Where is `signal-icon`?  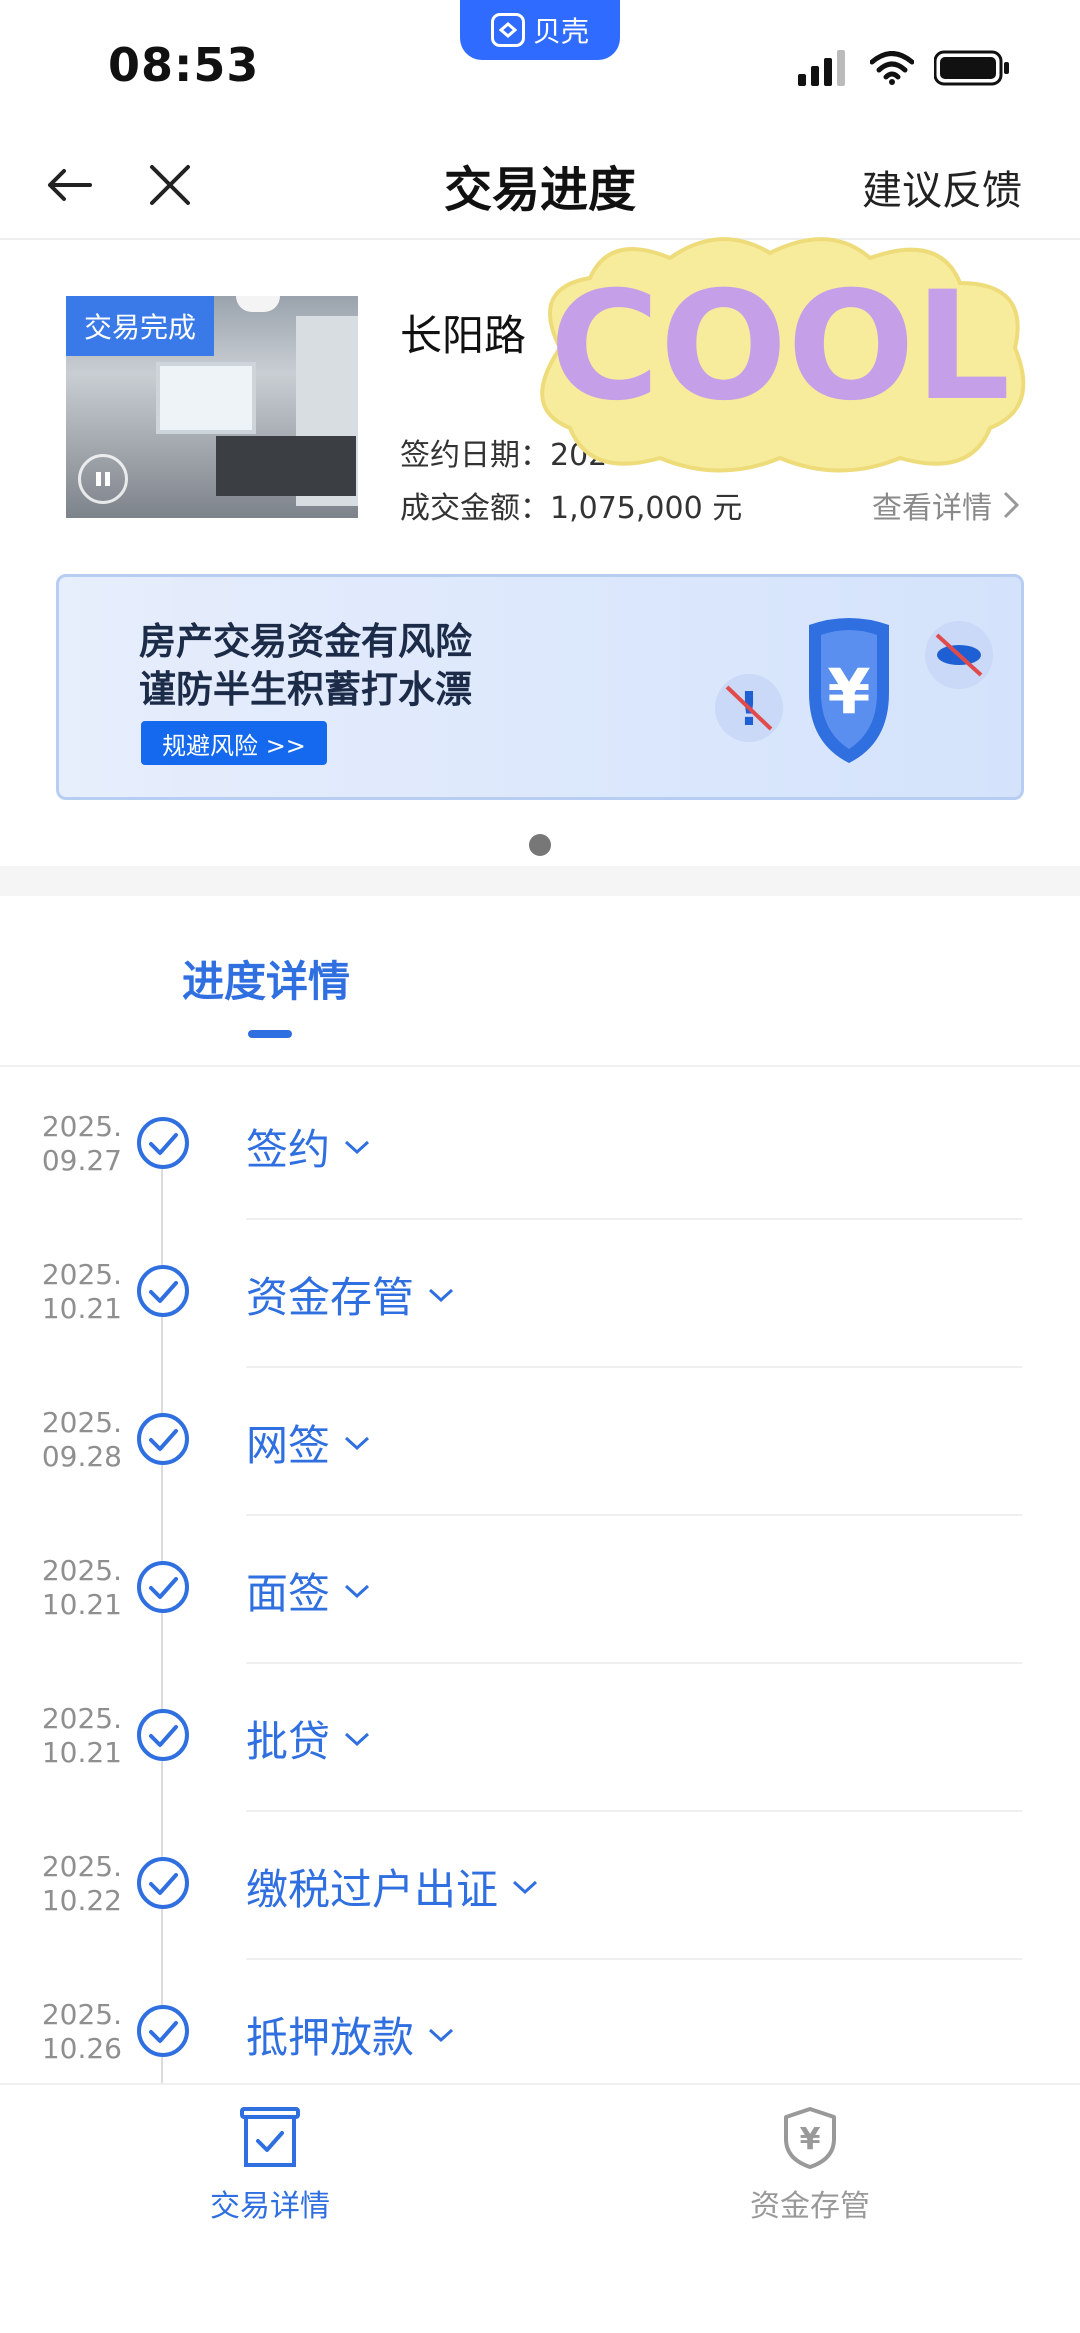
signal-icon is located at coordinates (821, 68).